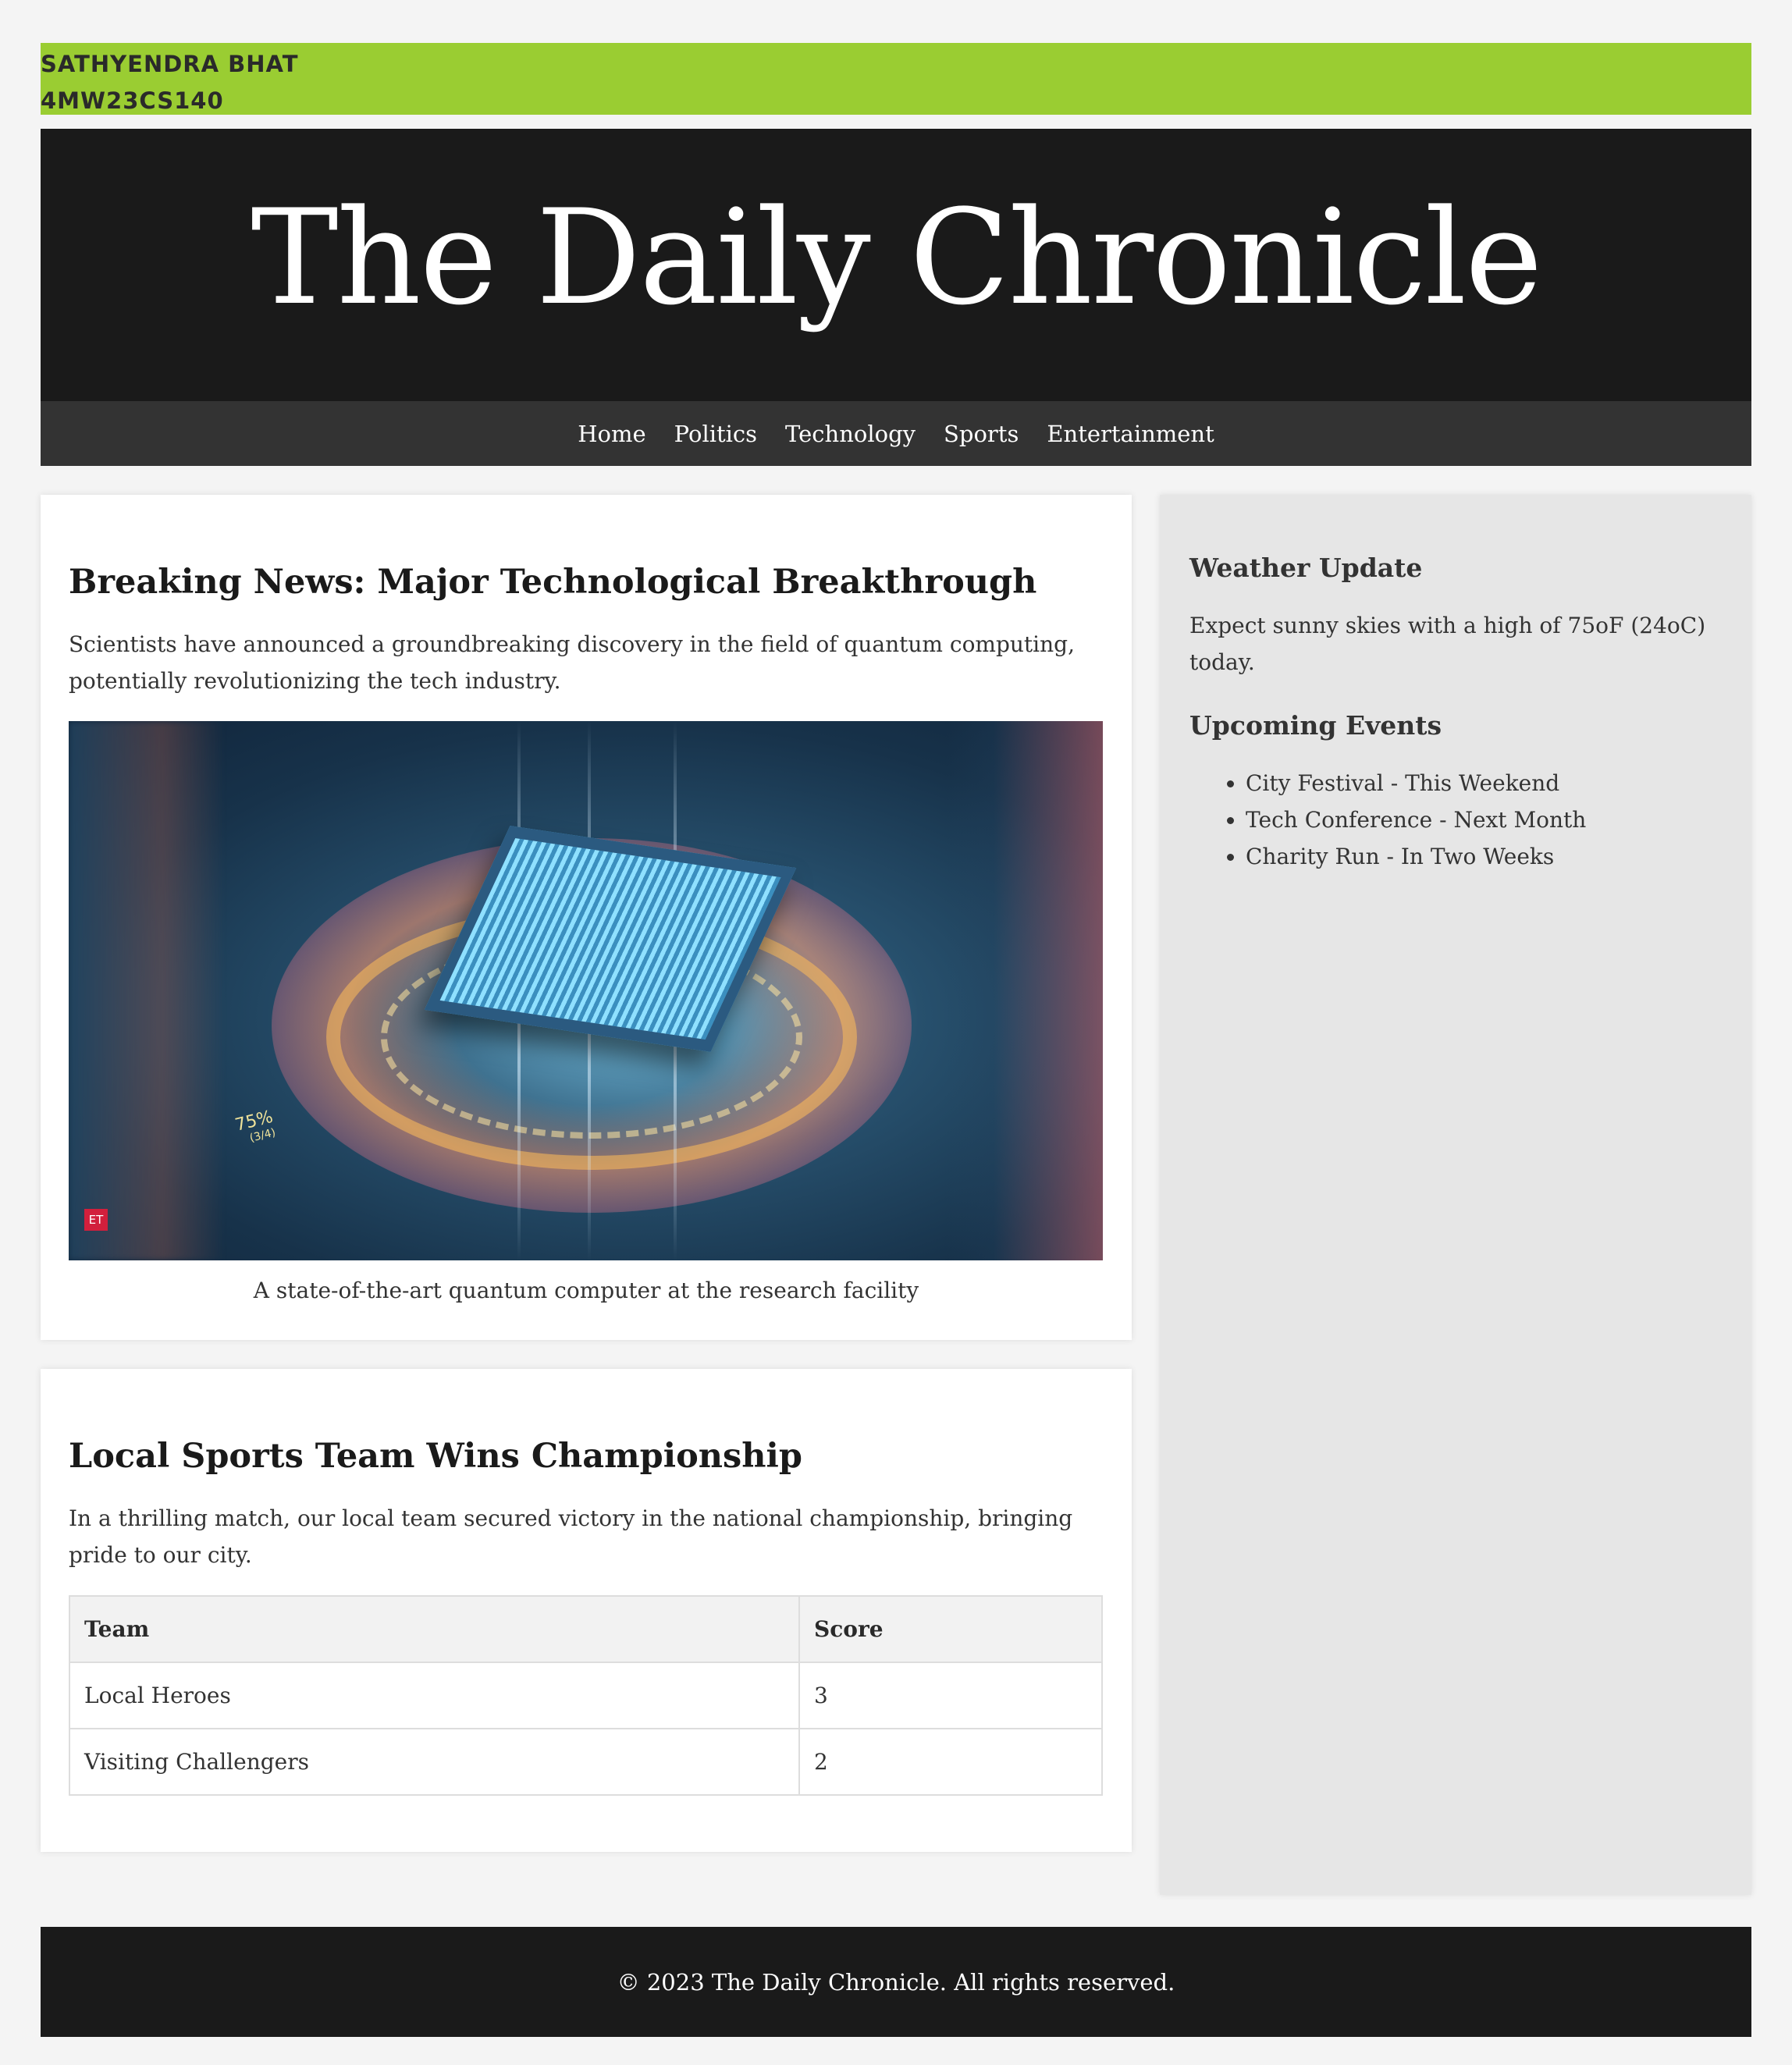 Image resolution: width=1792 pixels, height=2065 pixels. Describe the element at coordinates (1130, 434) in the screenshot. I see `nav-entertainment: Entertainment` at that location.